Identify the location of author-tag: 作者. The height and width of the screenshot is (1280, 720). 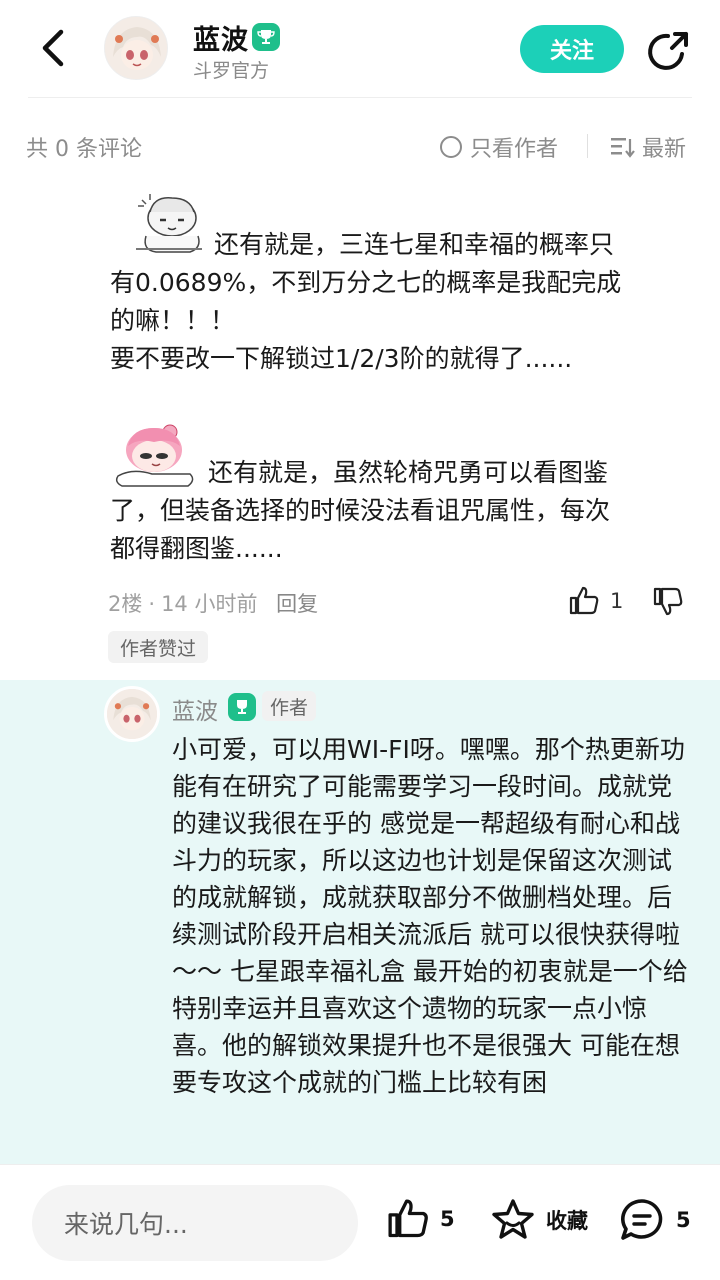
(289, 706).